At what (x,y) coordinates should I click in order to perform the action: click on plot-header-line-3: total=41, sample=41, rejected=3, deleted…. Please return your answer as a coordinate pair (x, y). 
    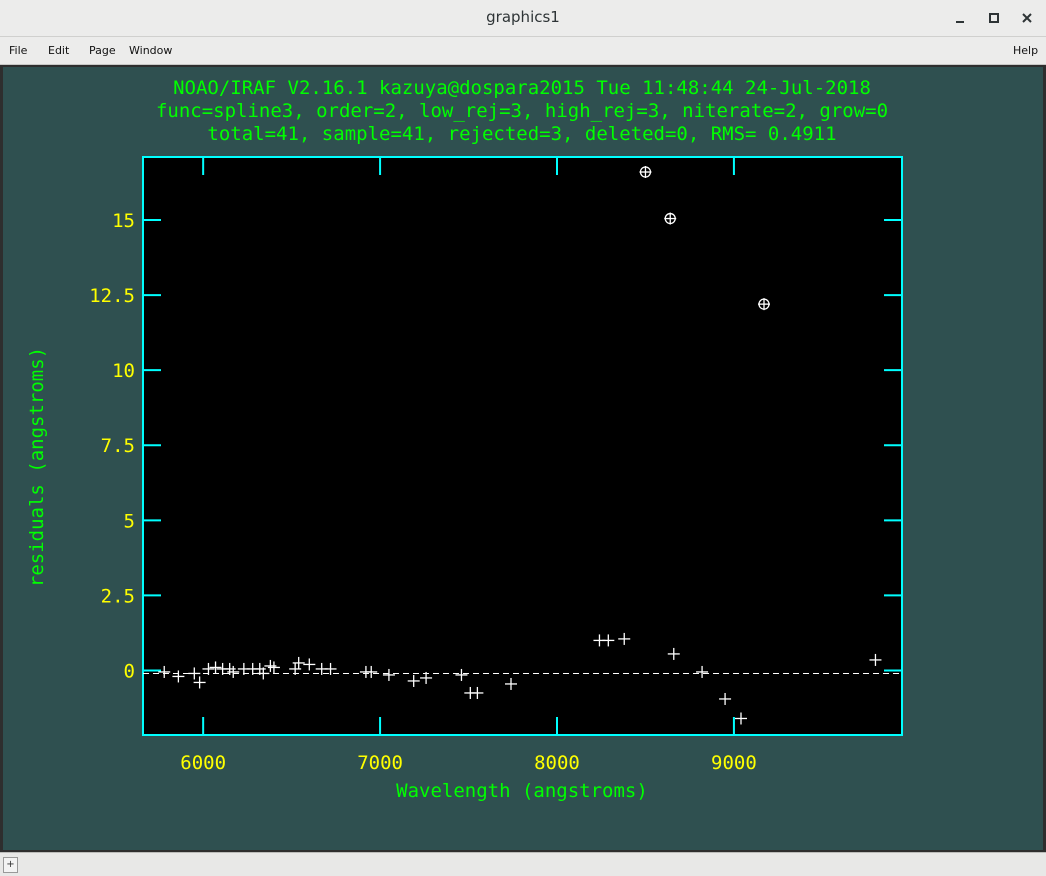
    Looking at the image, I should click on (521, 134).